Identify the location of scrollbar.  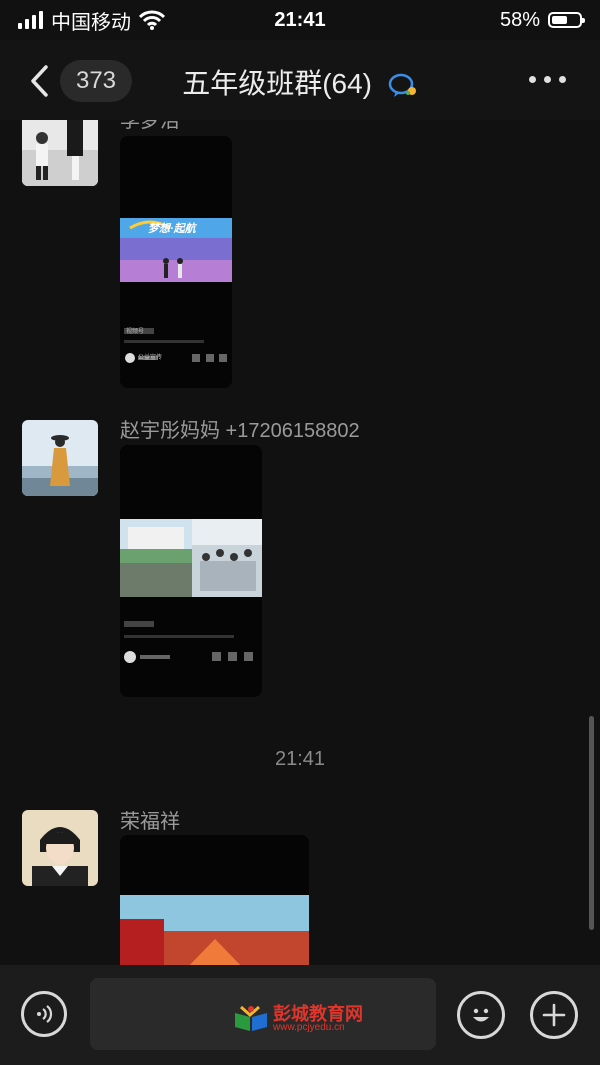
(591, 823).